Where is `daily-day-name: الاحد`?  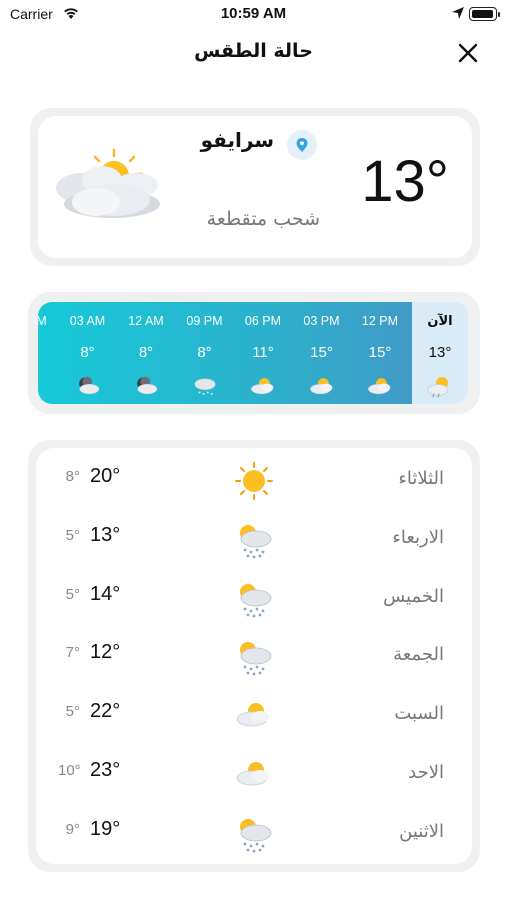 daily-day-name: الاحد is located at coordinates (426, 772).